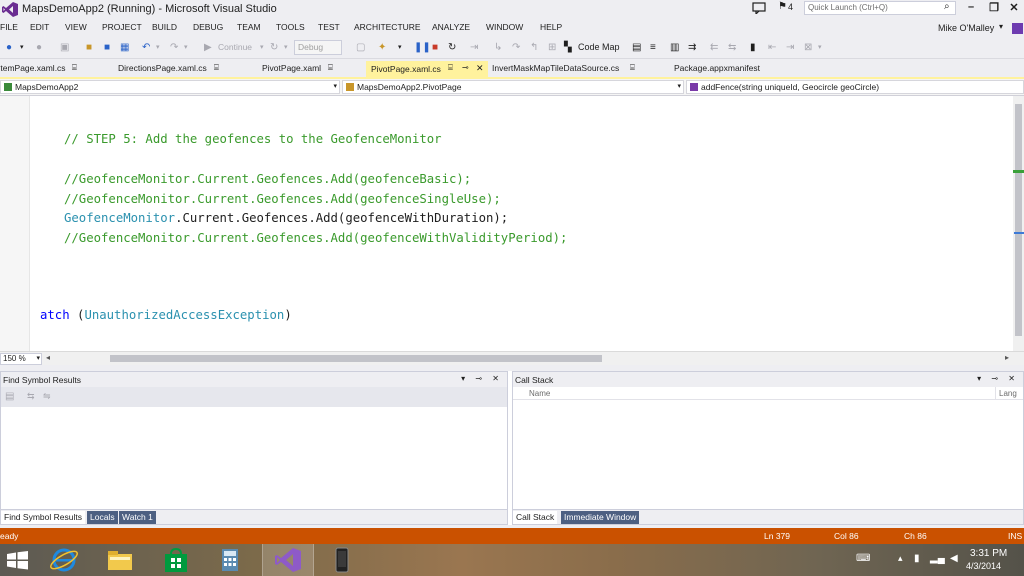 Image resolution: width=1024 pixels, height=576 pixels. I want to click on step-out-icon: ↰, so click(534, 47).